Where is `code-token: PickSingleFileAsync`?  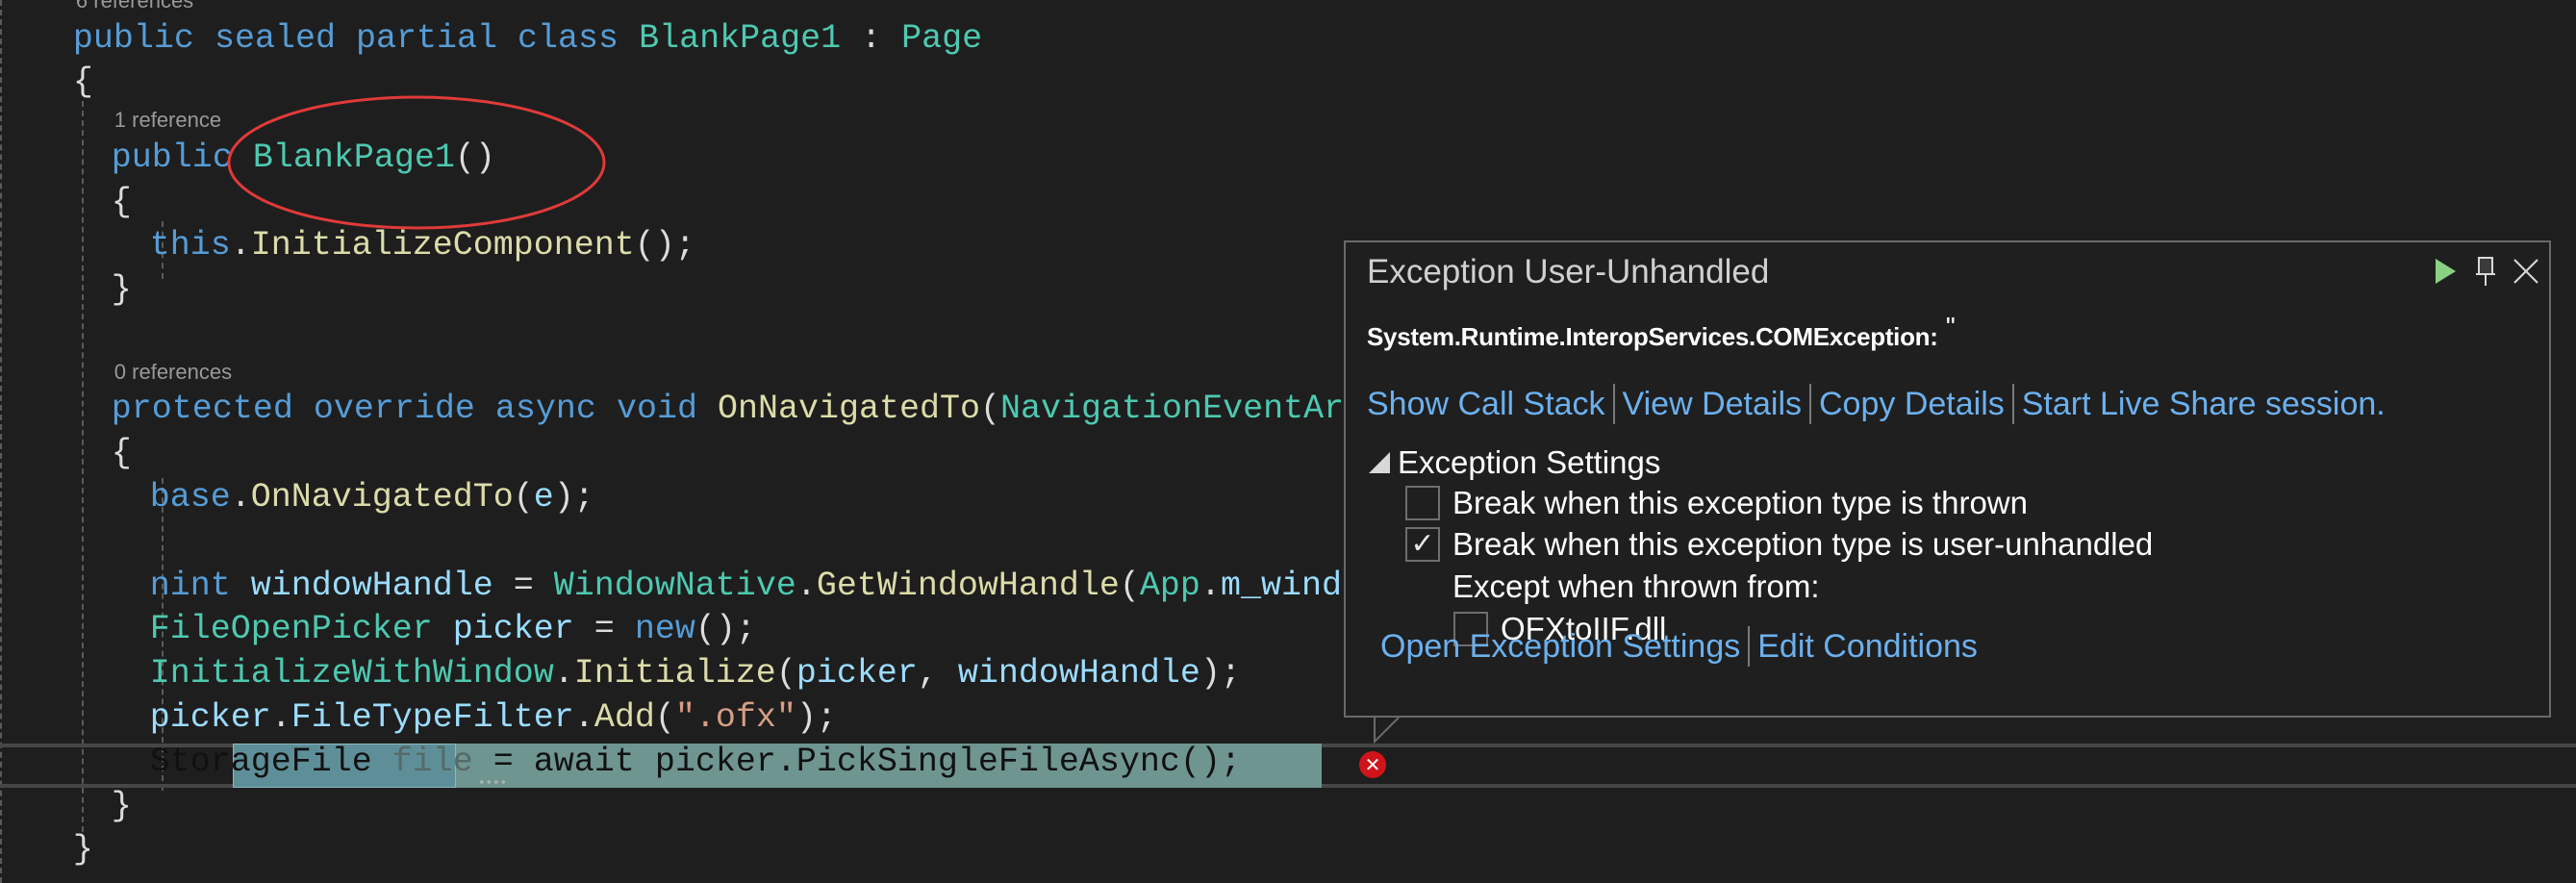 code-token: PickSingleFileAsync is located at coordinates (988, 761).